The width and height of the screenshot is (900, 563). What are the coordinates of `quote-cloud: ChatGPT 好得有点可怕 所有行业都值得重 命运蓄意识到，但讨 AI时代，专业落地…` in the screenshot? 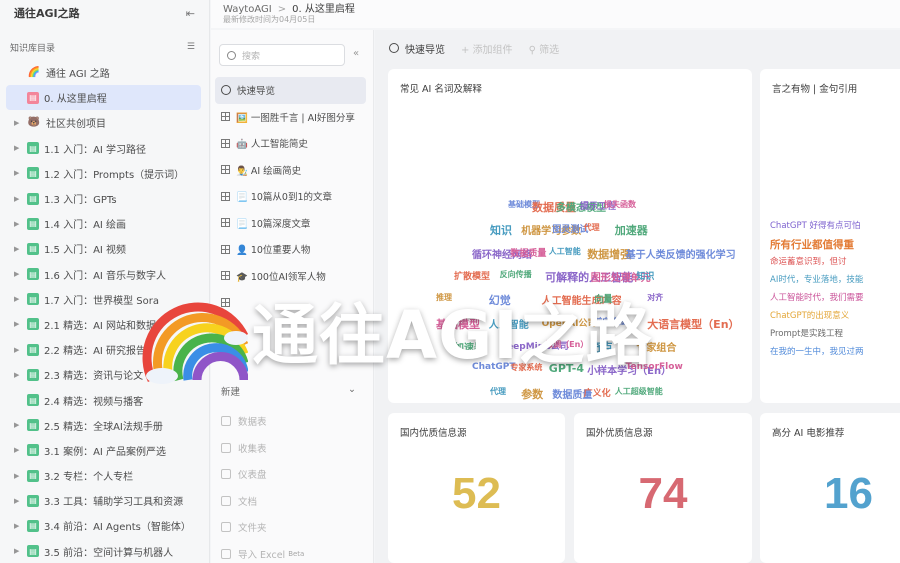 It's located at (834, 254).